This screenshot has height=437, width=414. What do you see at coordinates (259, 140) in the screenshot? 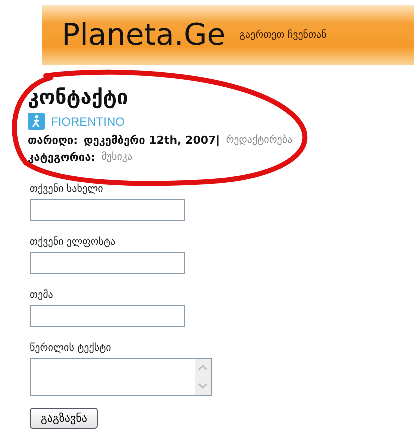
I see `edit-link: რედაქტირება` at bounding box center [259, 140].